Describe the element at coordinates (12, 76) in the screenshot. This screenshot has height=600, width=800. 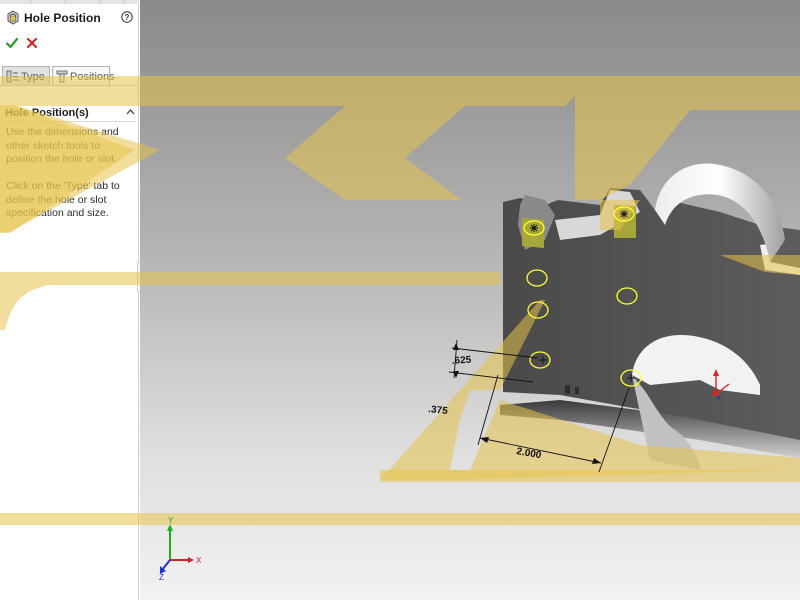
I see `type-tab-icon` at that location.